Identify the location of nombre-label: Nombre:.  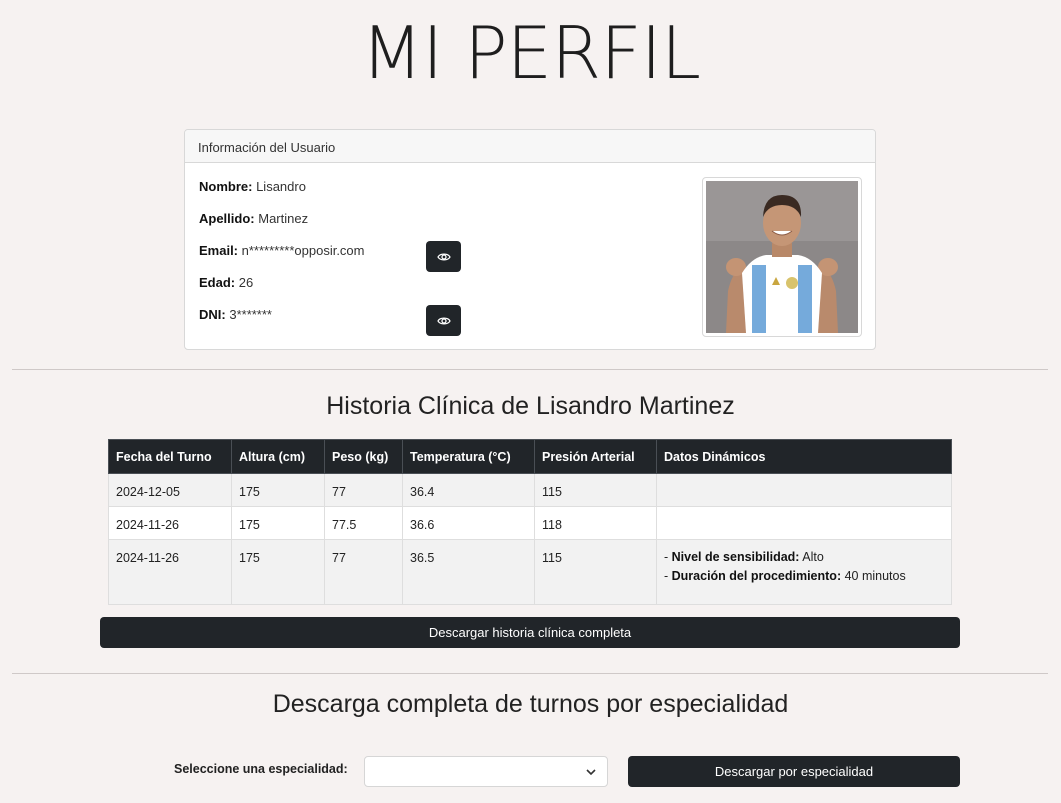
(226, 186).